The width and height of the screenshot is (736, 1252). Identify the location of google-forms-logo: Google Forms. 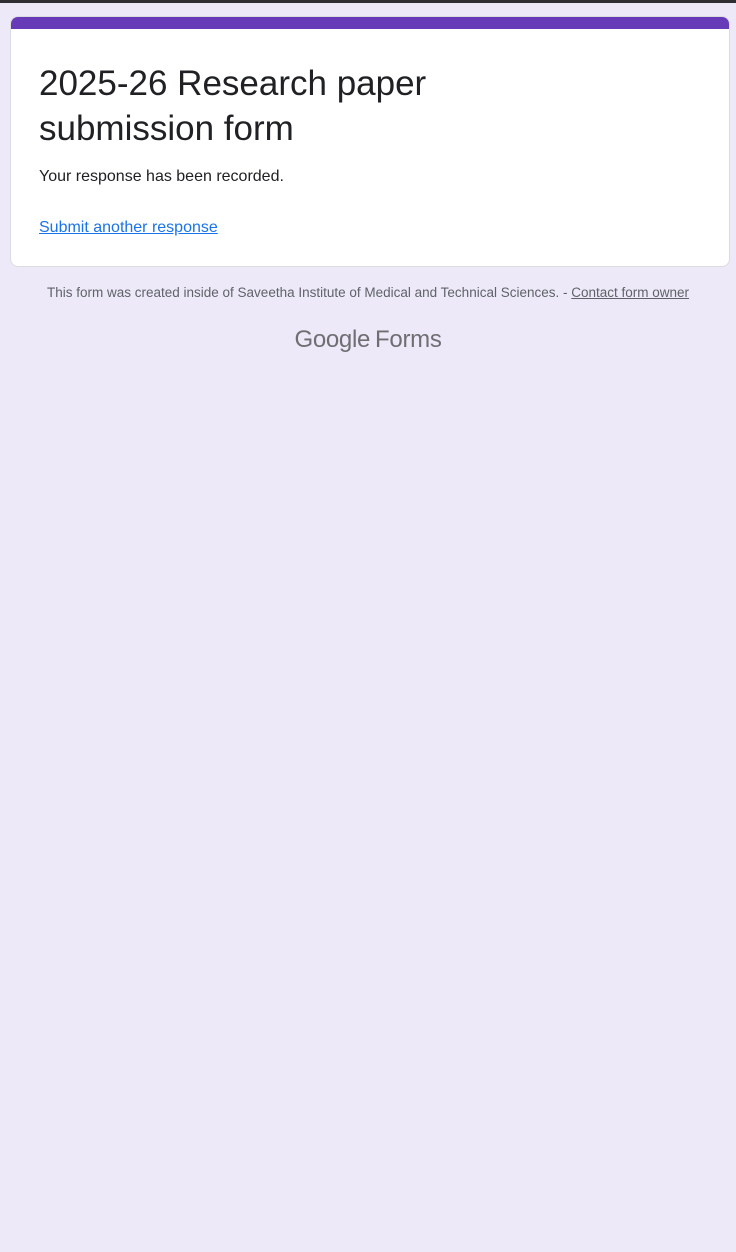
(368, 340).